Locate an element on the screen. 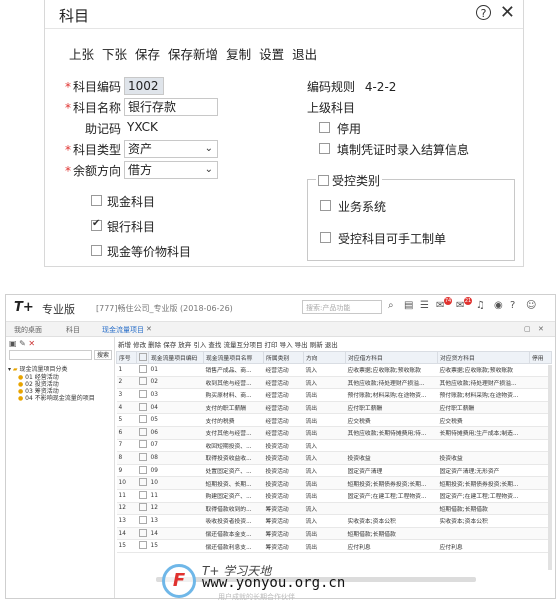  col-header: 序号 is located at coordinates (126, 357).